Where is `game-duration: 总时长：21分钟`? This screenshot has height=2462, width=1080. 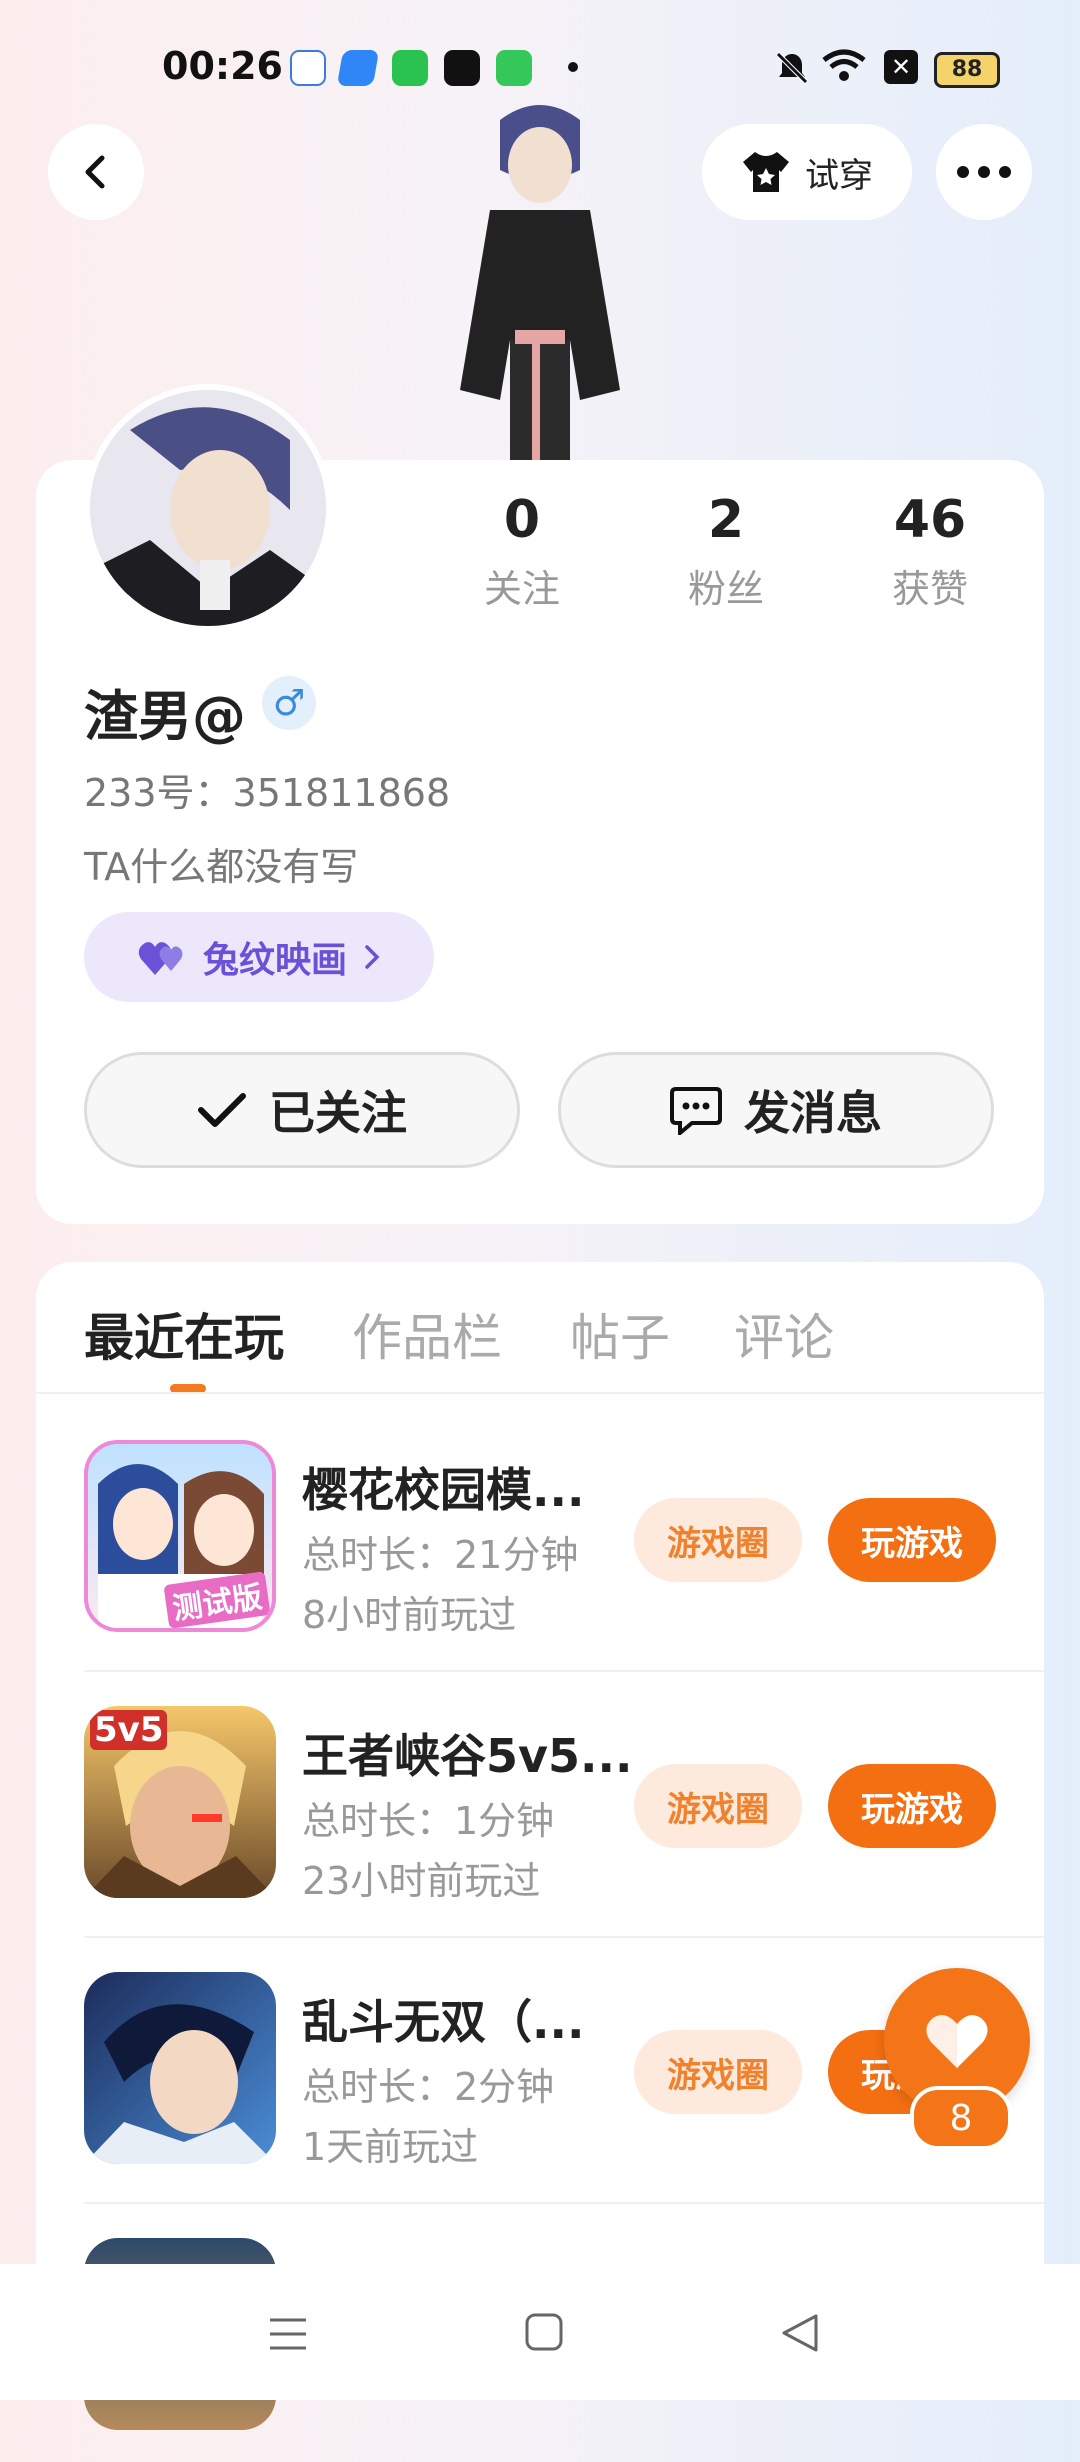
game-duration: 总时长：21分钟 is located at coordinates (440, 1555).